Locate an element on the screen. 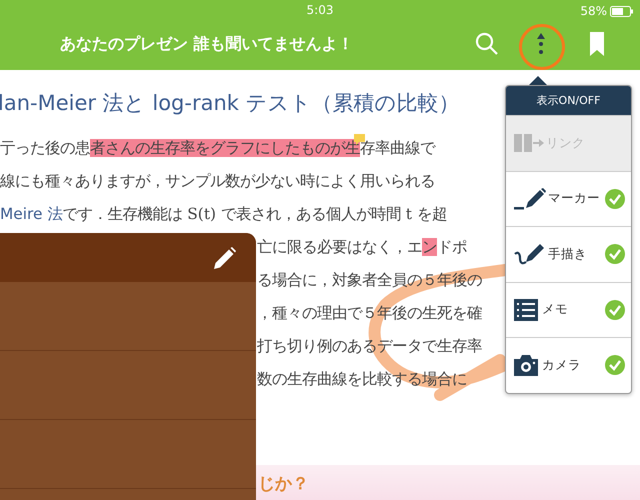  more-options-icon is located at coordinates (541, 43).